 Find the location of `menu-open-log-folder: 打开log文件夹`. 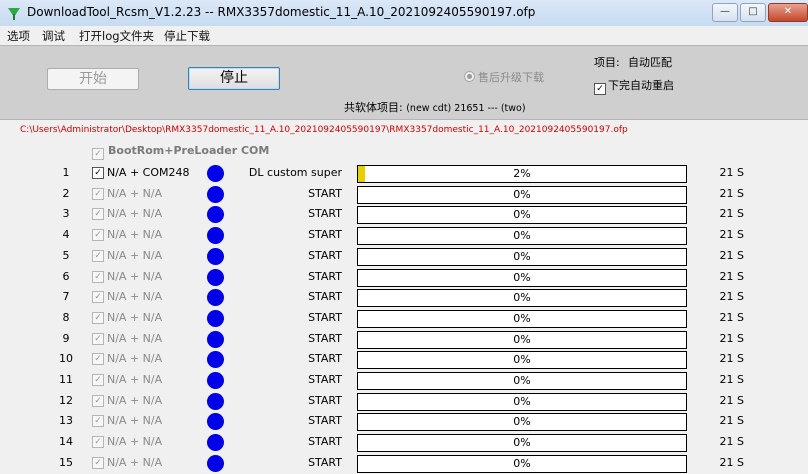

menu-open-log-folder: 打开log文件夹 is located at coordinates (116, 36).